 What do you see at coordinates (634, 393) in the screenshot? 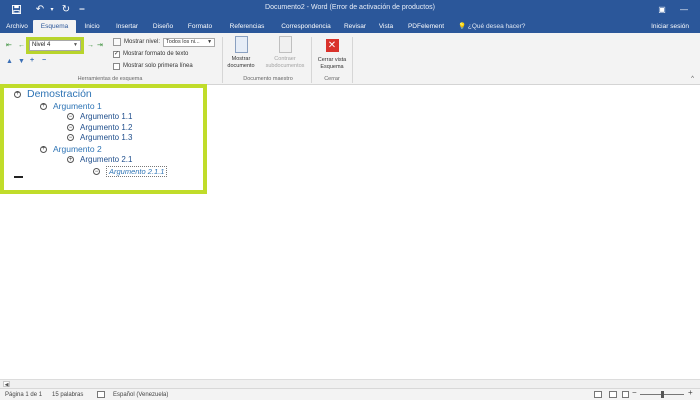
I see `zoom-out-icon: −` at bounding box center [634, 393].